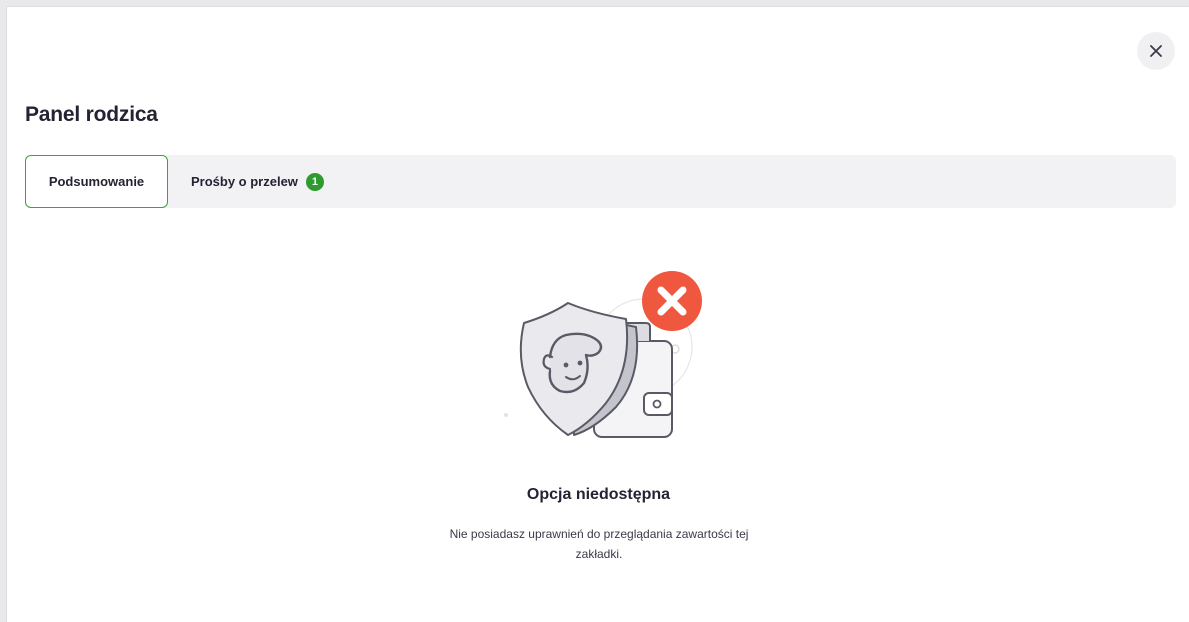 Image resolution: width=1189 pixels, height=622 pixels. What do you see at coordinates (603, 354) in the screenshot?
I see `shield-wallet-denied-illustration` at bounding box center [603, 354].